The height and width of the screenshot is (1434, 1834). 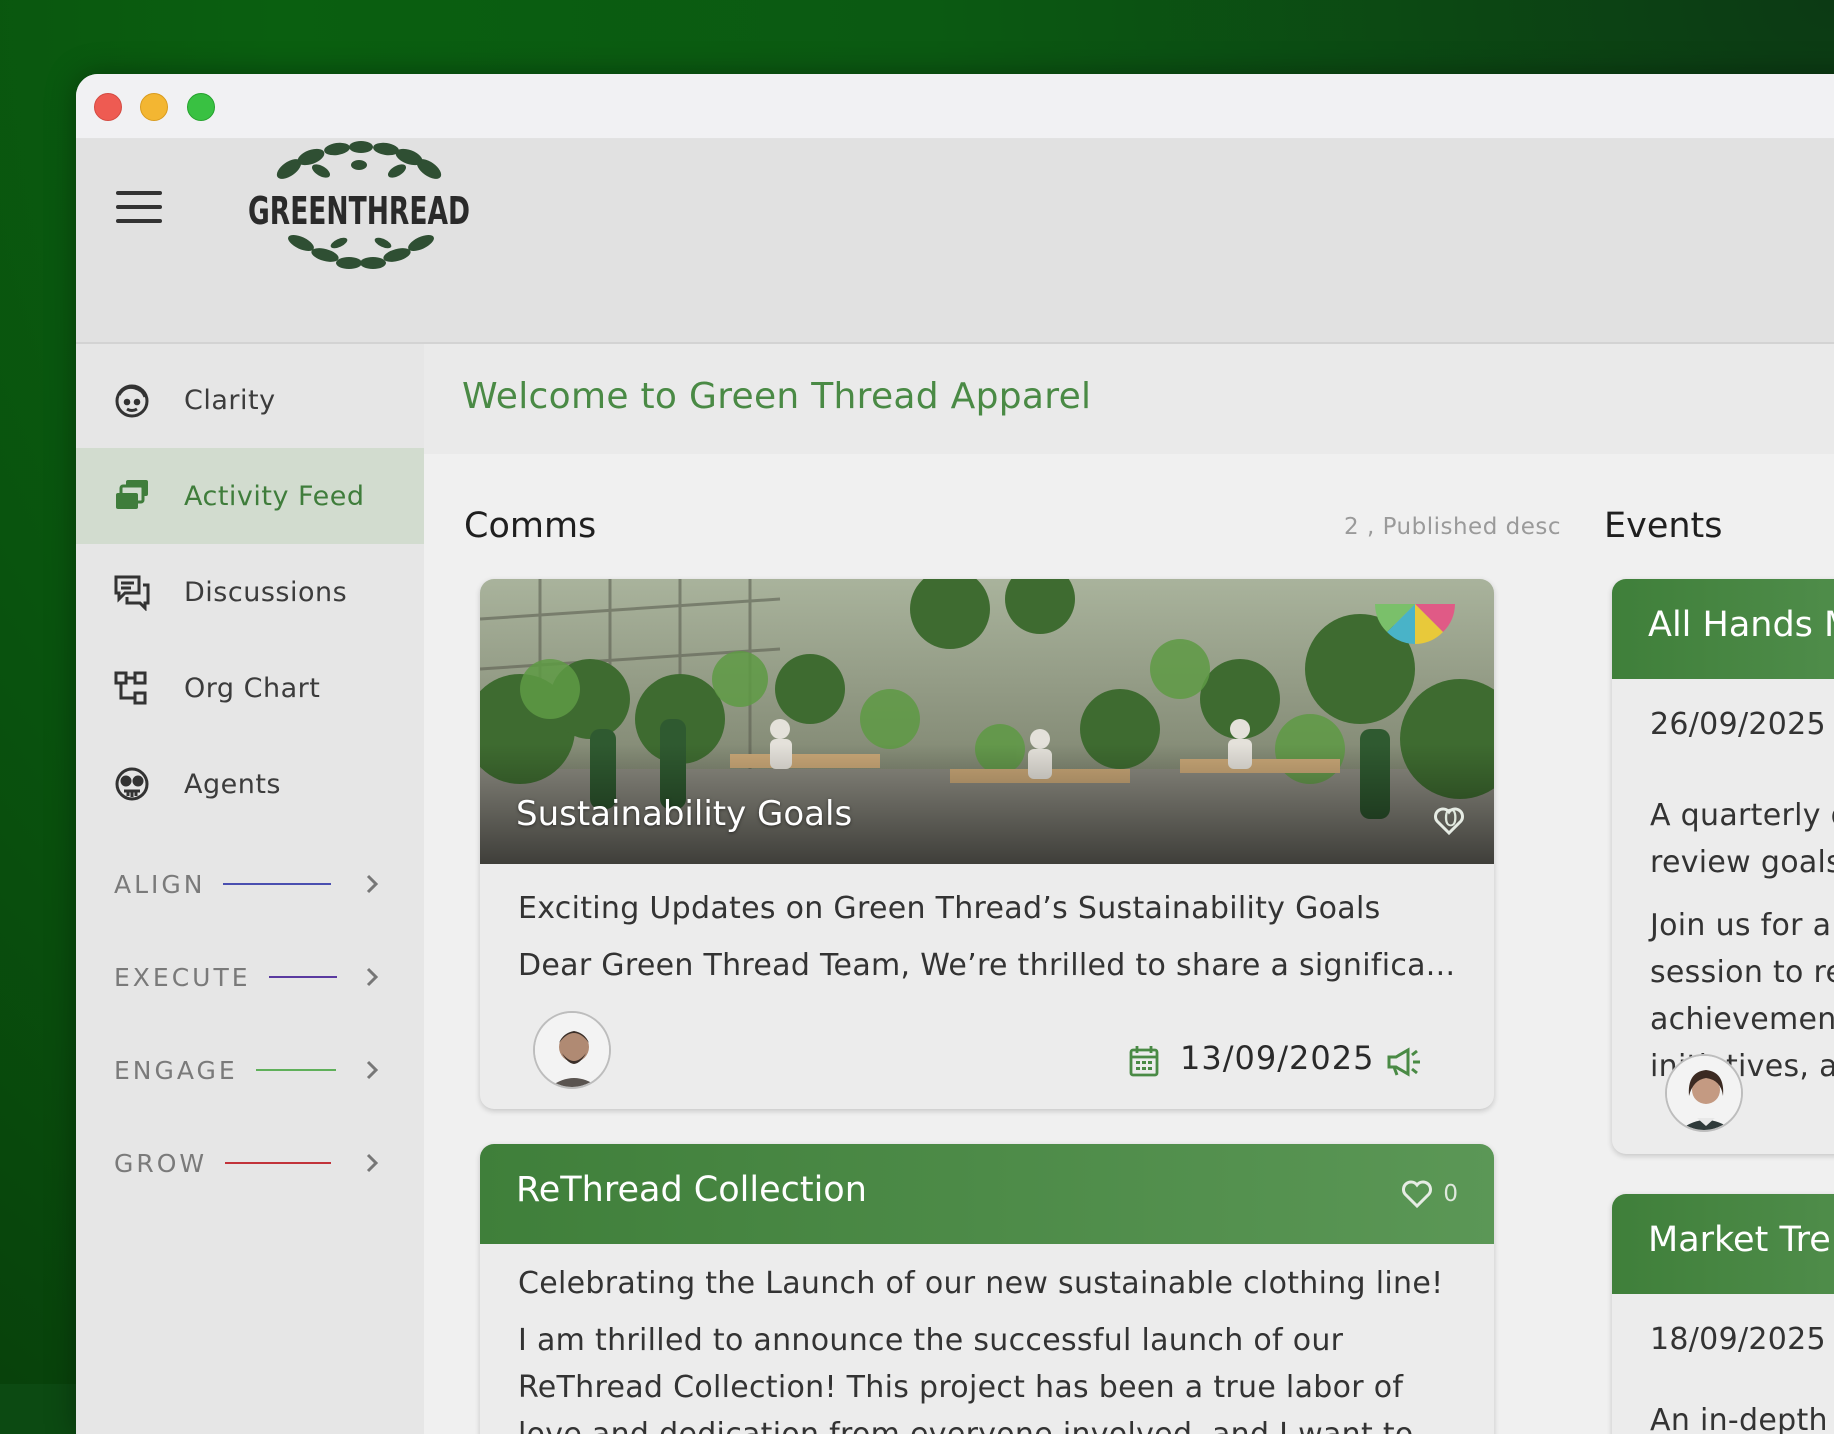 I want to click on comms-sort-info: 2 , Published desc, so click(x=1452, y=527).